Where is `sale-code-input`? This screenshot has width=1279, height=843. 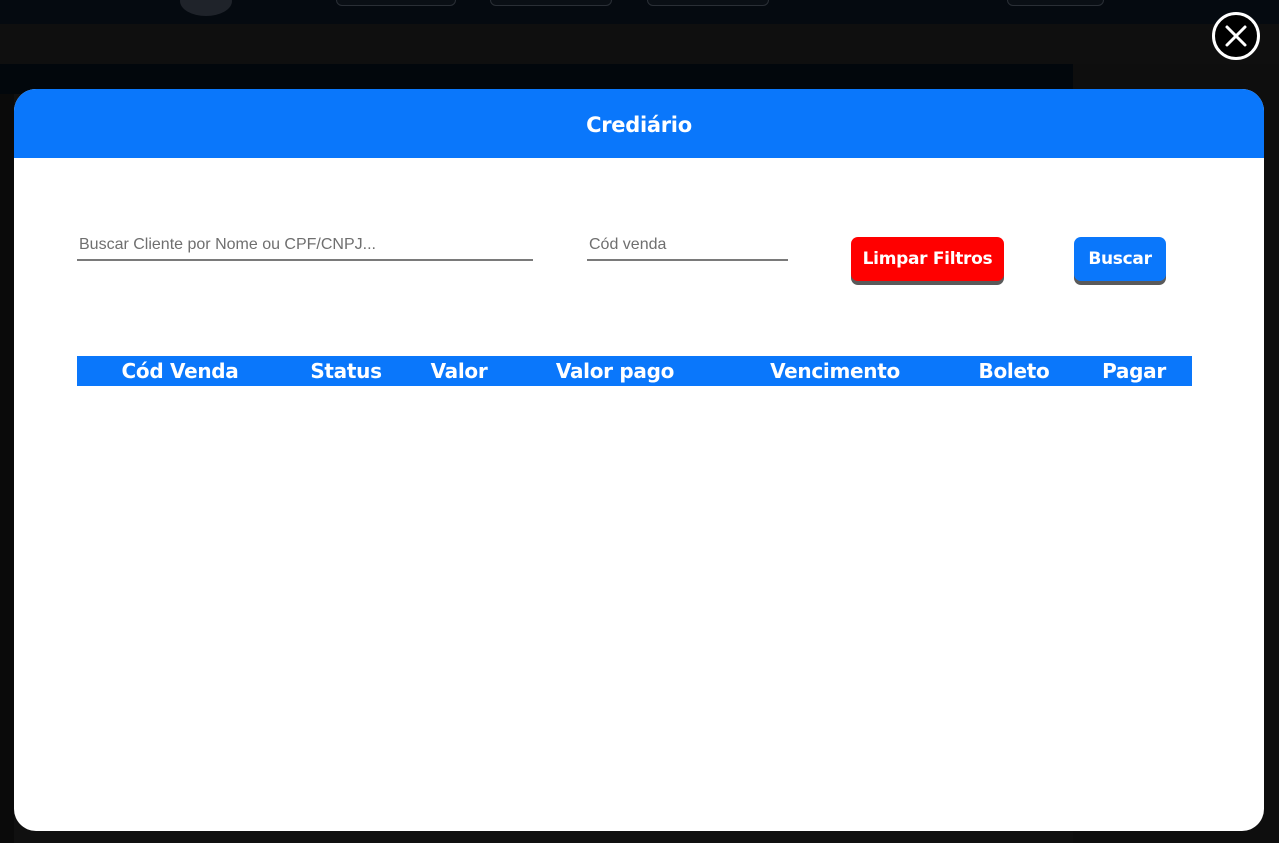
sale-code-input is located at coordinates (687, 248).